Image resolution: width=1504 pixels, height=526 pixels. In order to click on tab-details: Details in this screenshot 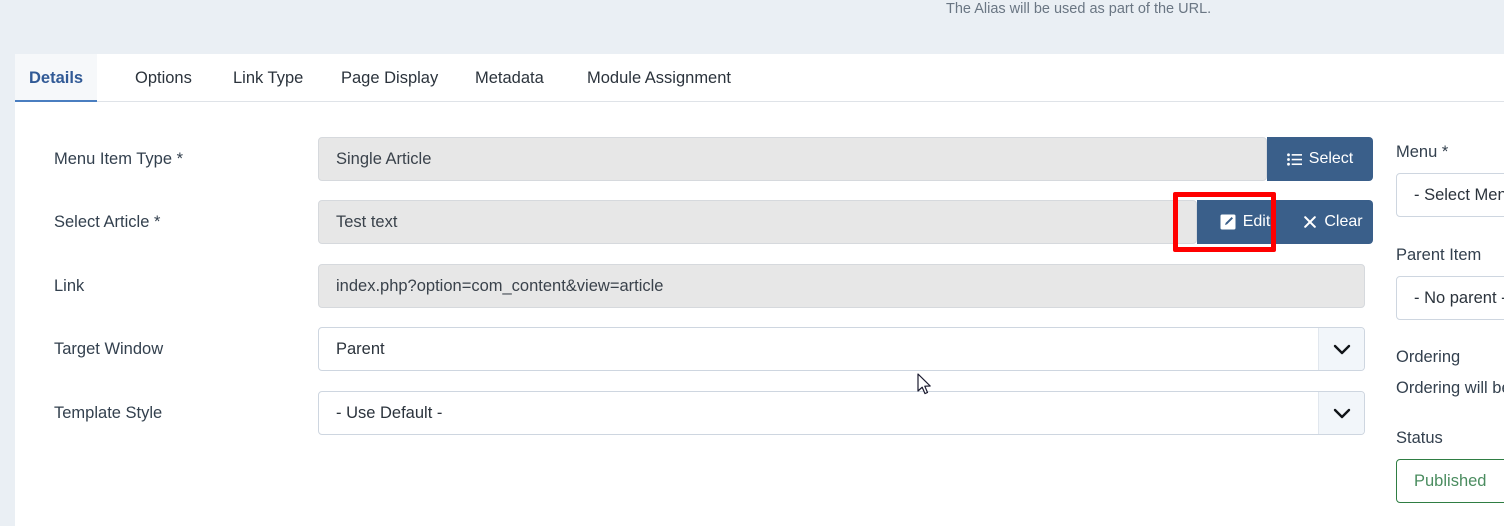, I will do `click(56, 78)`.